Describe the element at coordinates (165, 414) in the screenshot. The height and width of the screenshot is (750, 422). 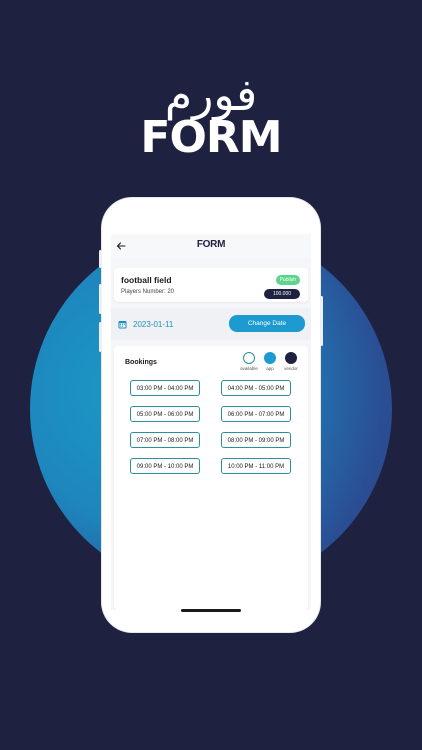
I see `time-slot: 05:00 PM - 06:00 PM` at that location.